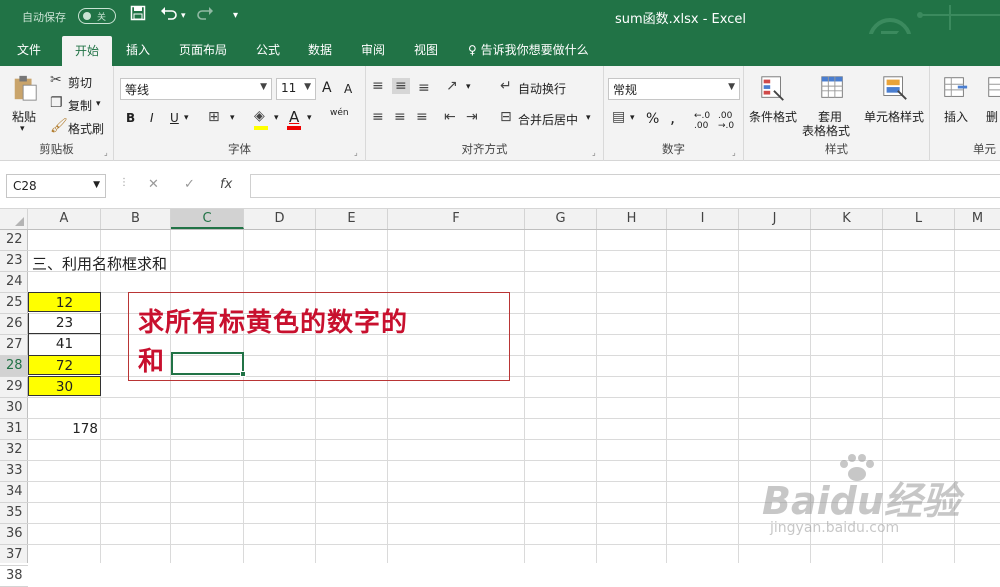  I want to click on accounting-dropdown-icon: ▾, so click(632, 118).